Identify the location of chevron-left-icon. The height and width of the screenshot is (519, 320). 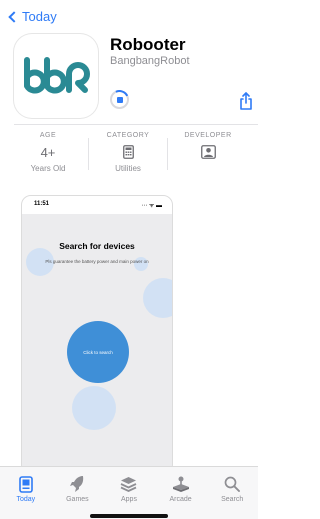
(14, 16).